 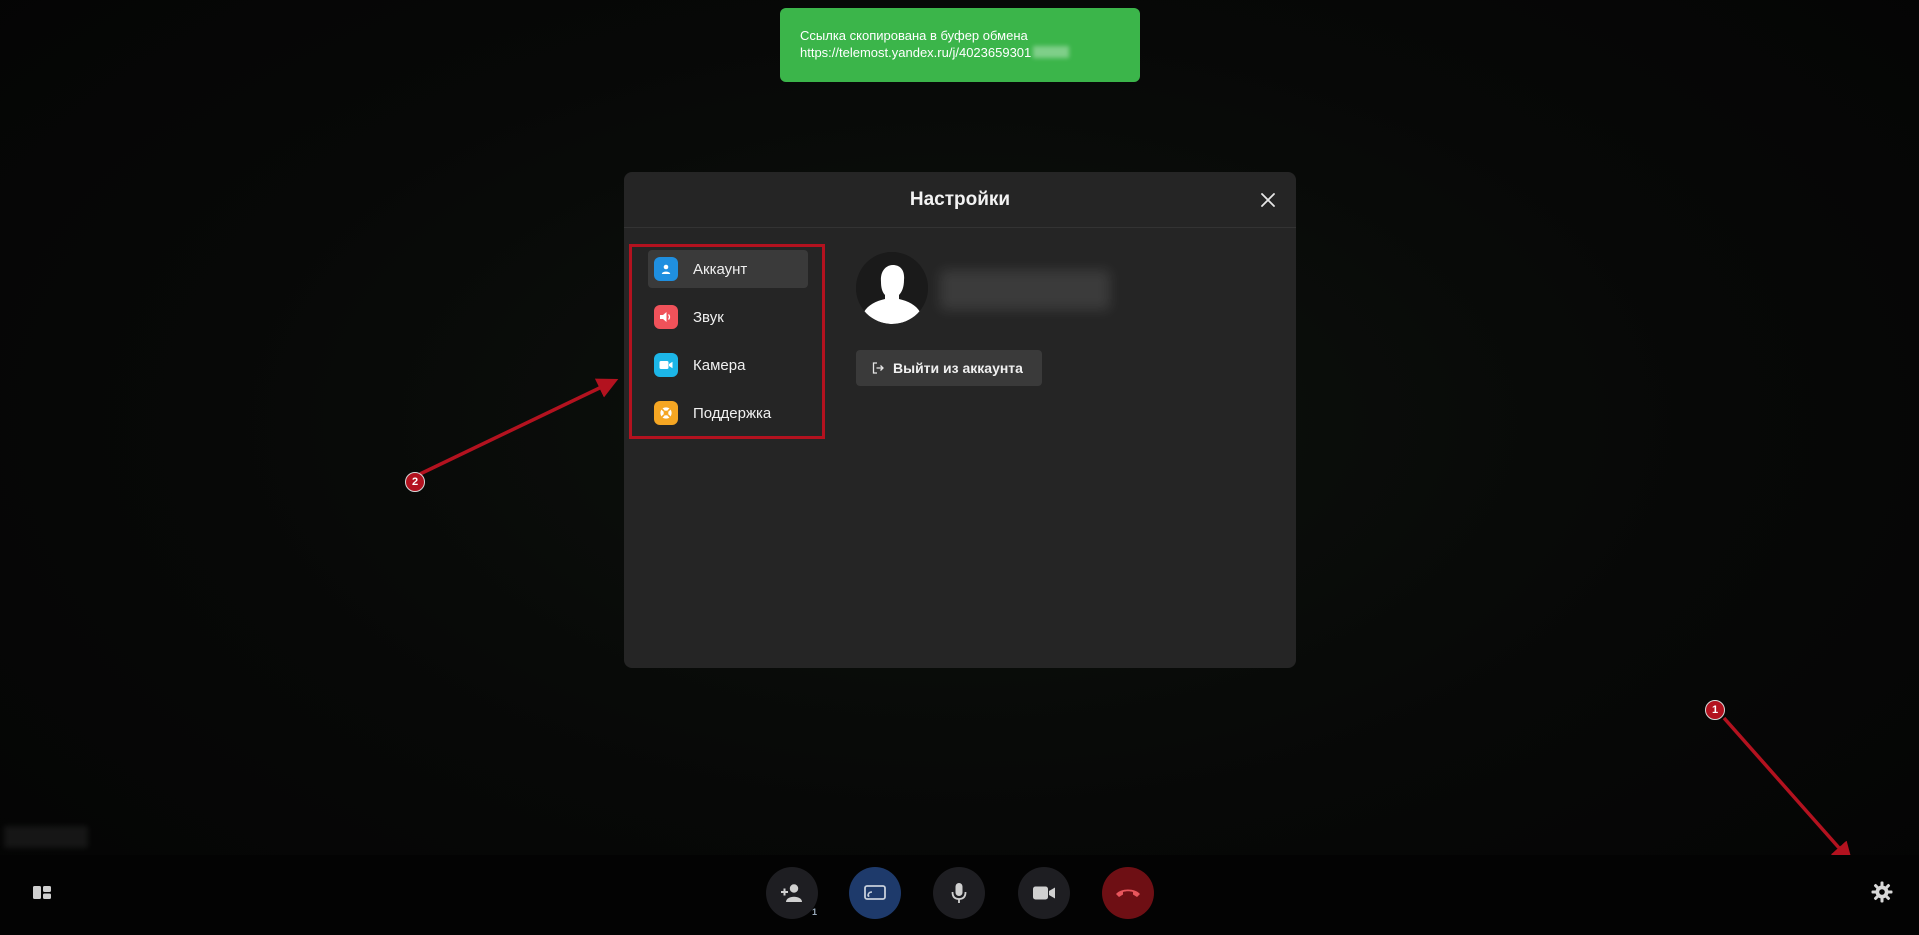 I want to click on annotation-badge-2: 2, so click(x=415, y=482).